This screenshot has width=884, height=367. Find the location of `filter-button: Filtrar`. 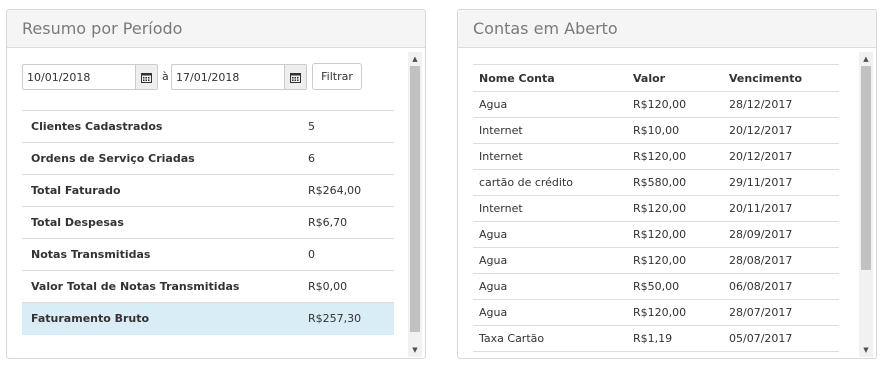

filter-button: Filtrar is located at coordinates (337, 76).